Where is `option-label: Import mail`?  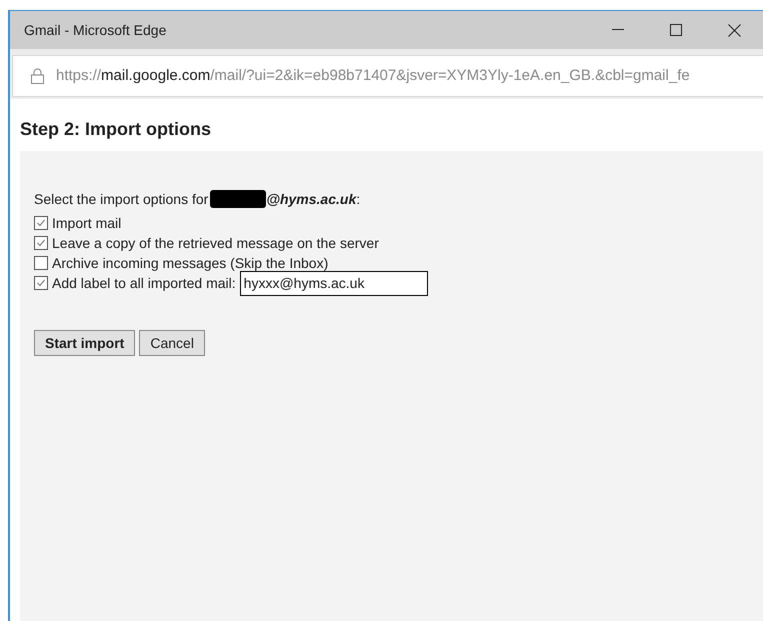 option-label: Import mail is located at coordinates (87, 223).